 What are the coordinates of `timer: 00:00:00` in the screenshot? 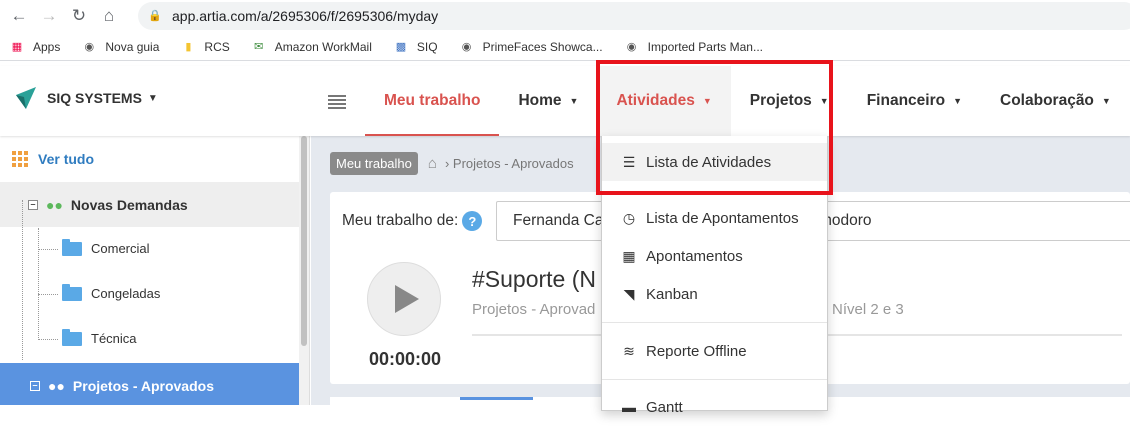 It's located at (405, 359).